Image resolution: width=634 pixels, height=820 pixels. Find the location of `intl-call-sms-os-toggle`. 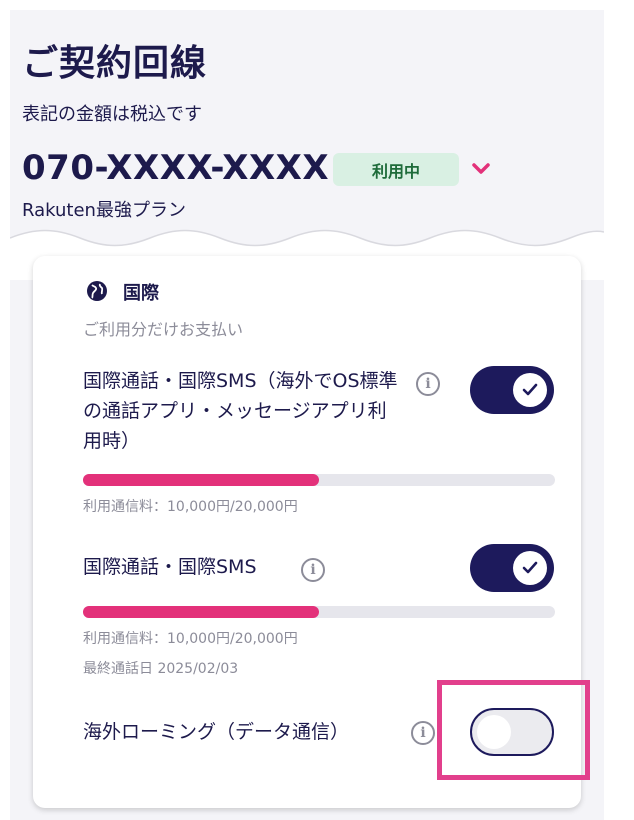

intl-call-sms-os-toggle is located at coordinates (512, 390).